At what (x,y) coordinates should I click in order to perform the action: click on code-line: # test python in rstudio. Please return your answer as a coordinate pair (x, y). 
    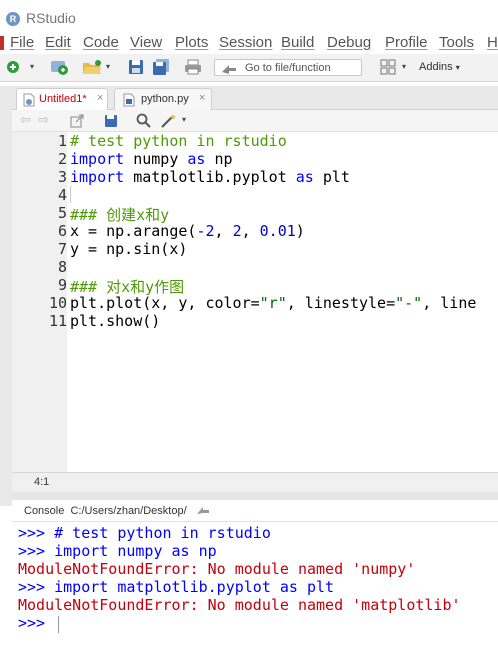
    Looking at the image, I should click on (178, 141).